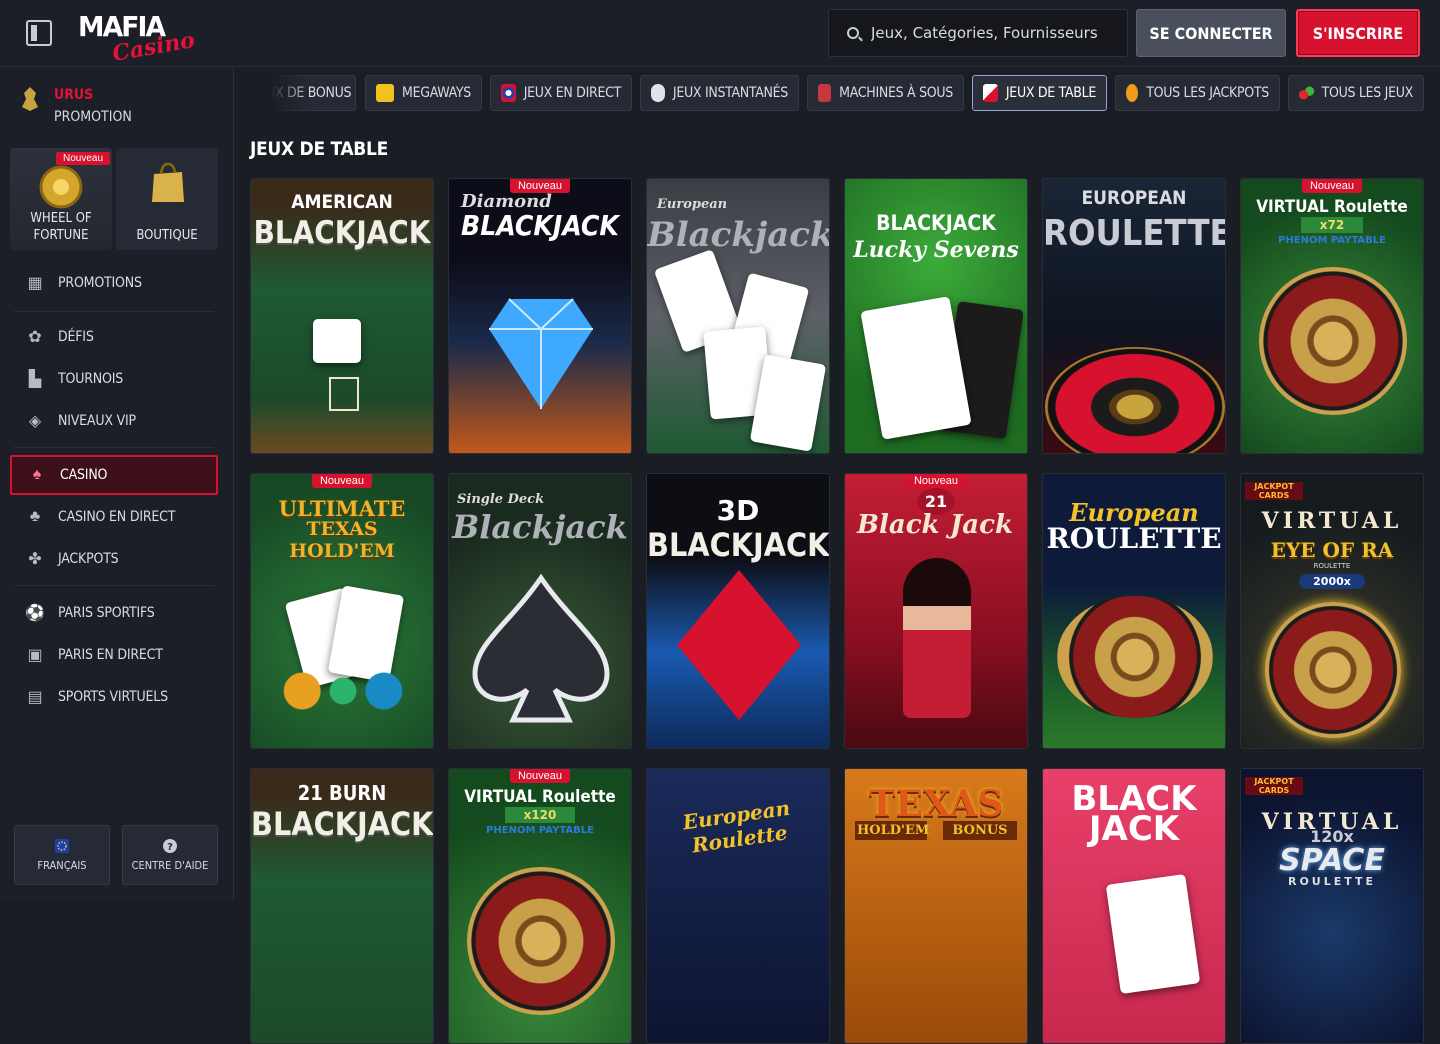 The width and height of the screenshot is (1440, 1044). I want to click on sidebar-item-promotions: ▦ PROMOTIONS, so click(114, 283).